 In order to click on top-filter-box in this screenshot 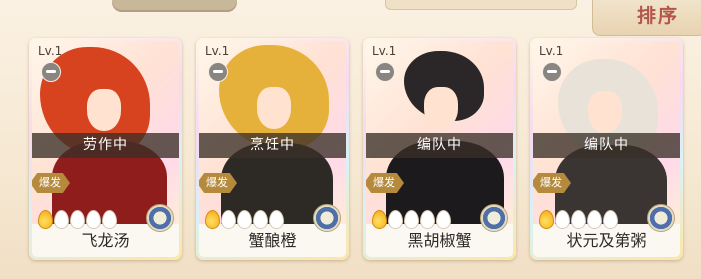, I will do `click(481, 5)`.